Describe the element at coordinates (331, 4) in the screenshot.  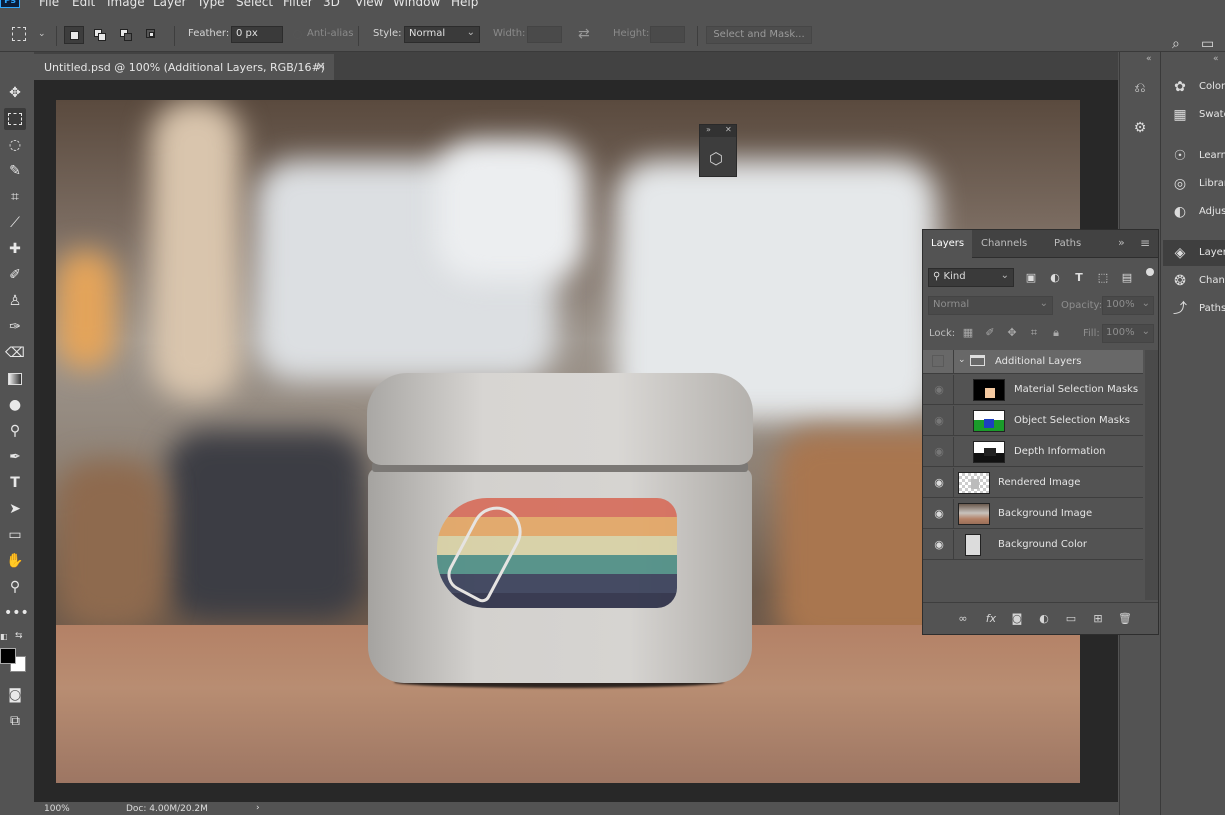
I see `menu-3d: 3D` at that location.